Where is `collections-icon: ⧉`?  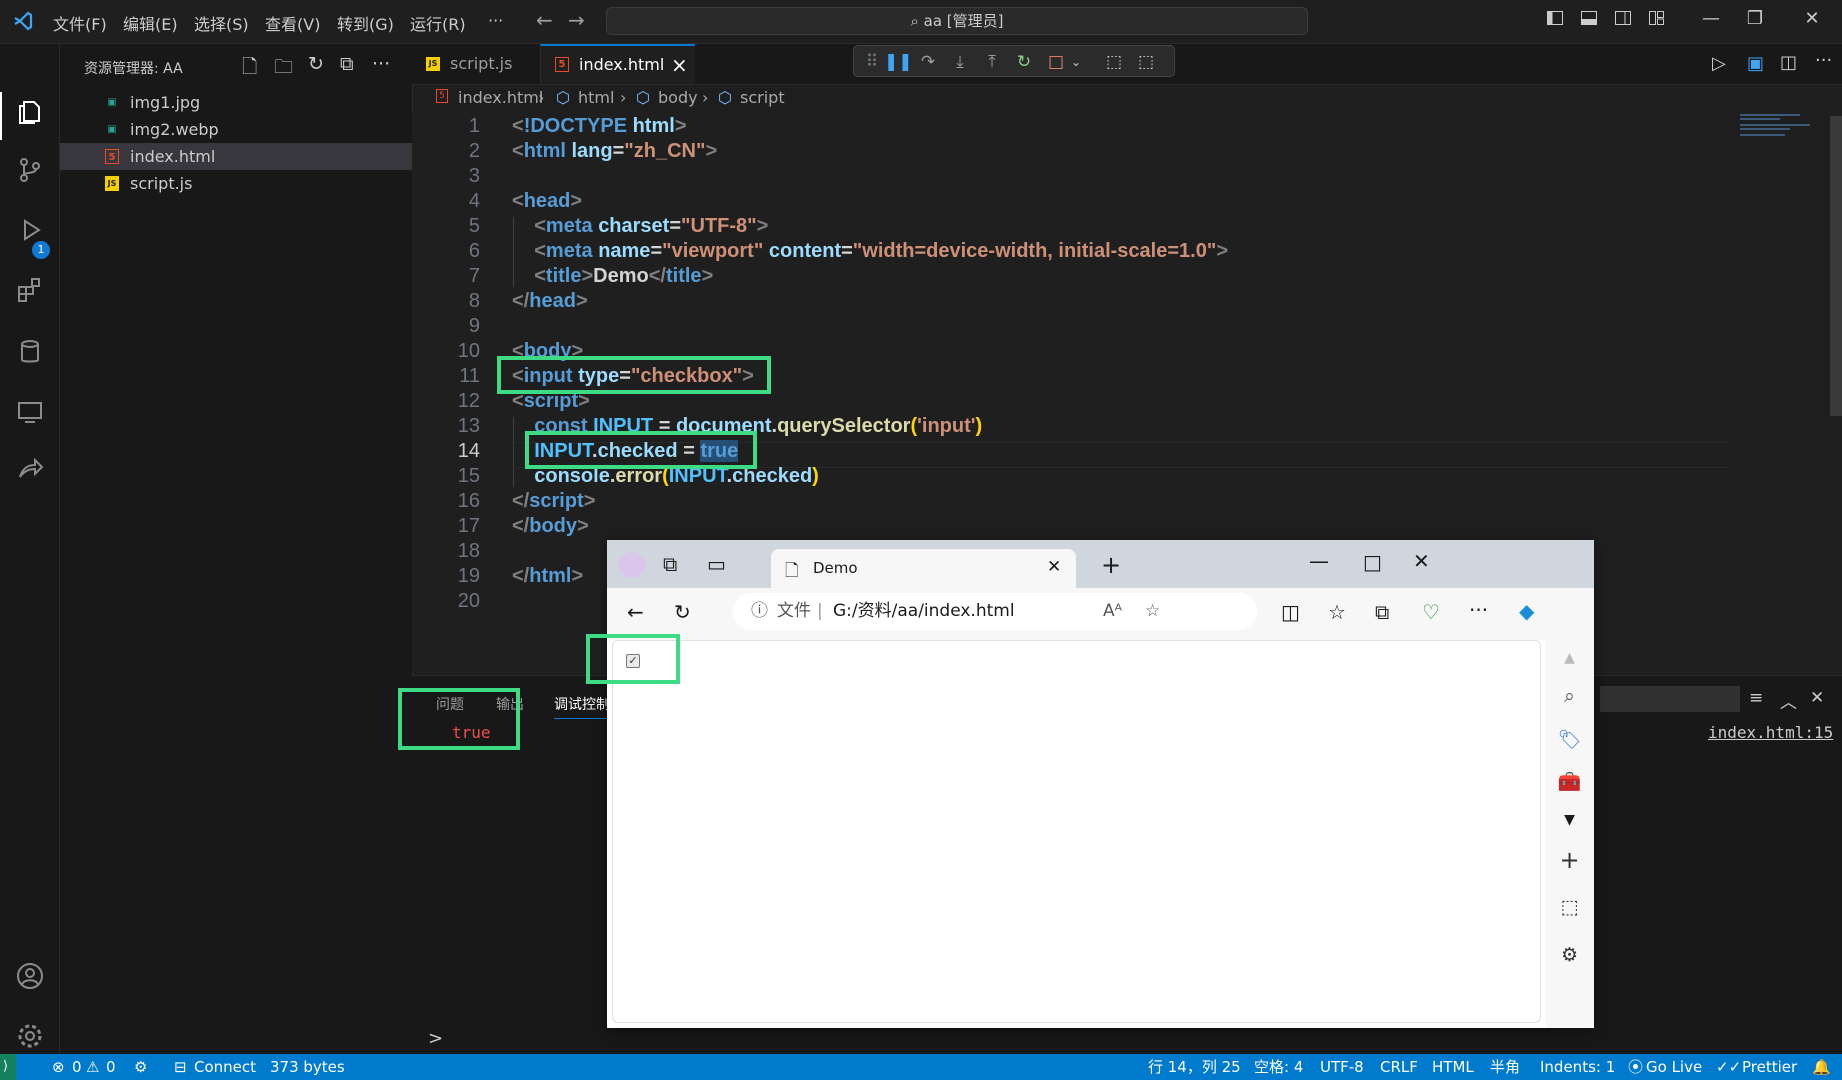
collections-icon: ⧉ is located at coordinates (1382, 612).